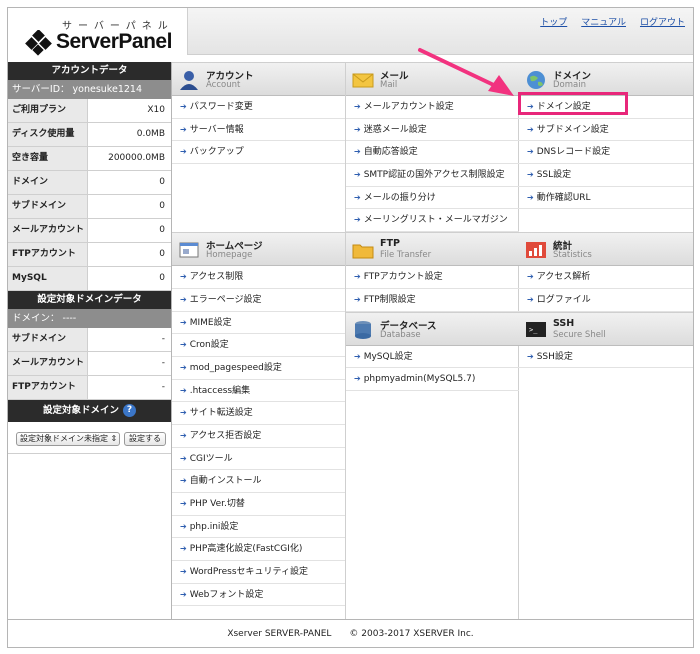 The width and height of the screenshot is (700, 654). What do you see at coordinates (258, 504) in the screenshot?
I see `menu-item-homepage: ➔ PHP Ver.切替` at bounding box center [258, 504].